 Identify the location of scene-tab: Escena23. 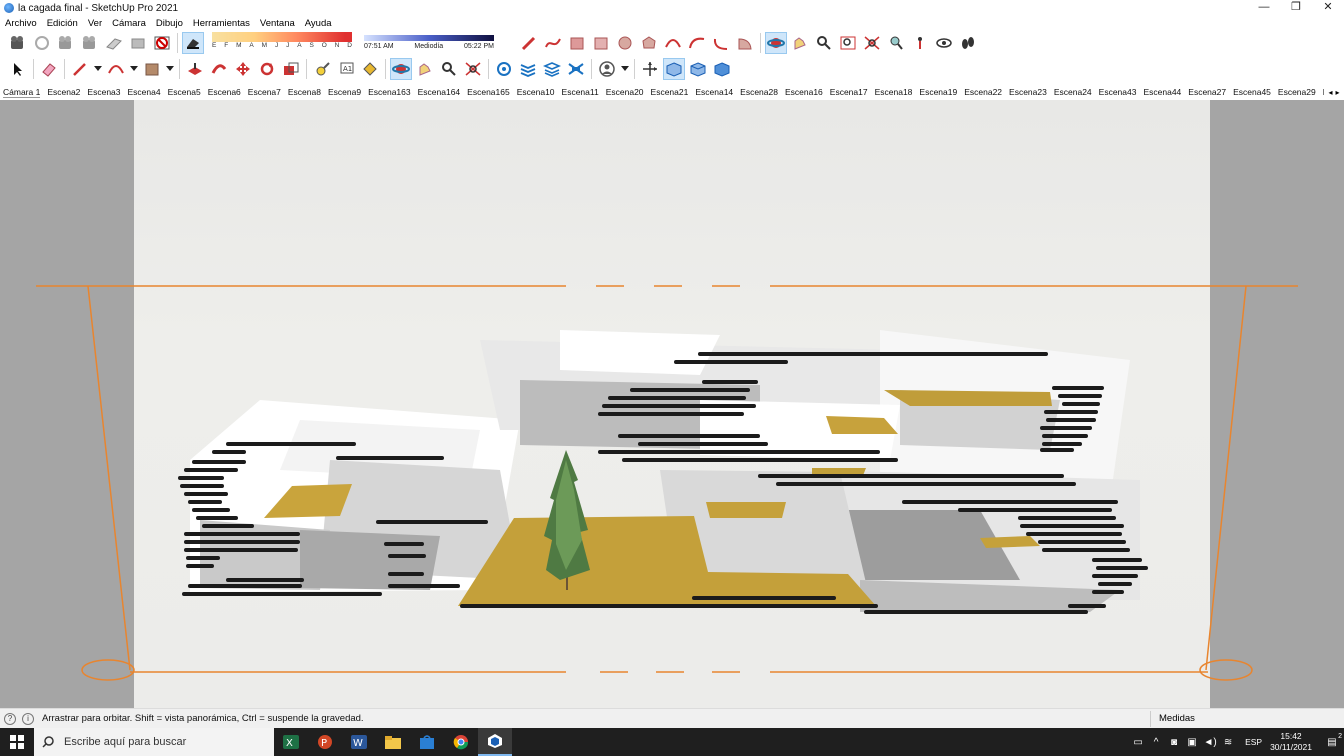
(1028, 92).